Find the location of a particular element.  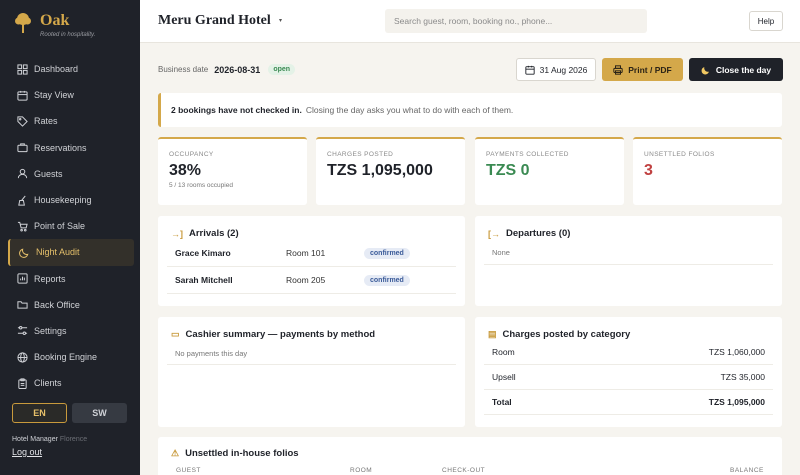

sidebar-item-label: Booking Engine is located at coordinates (66, 357).